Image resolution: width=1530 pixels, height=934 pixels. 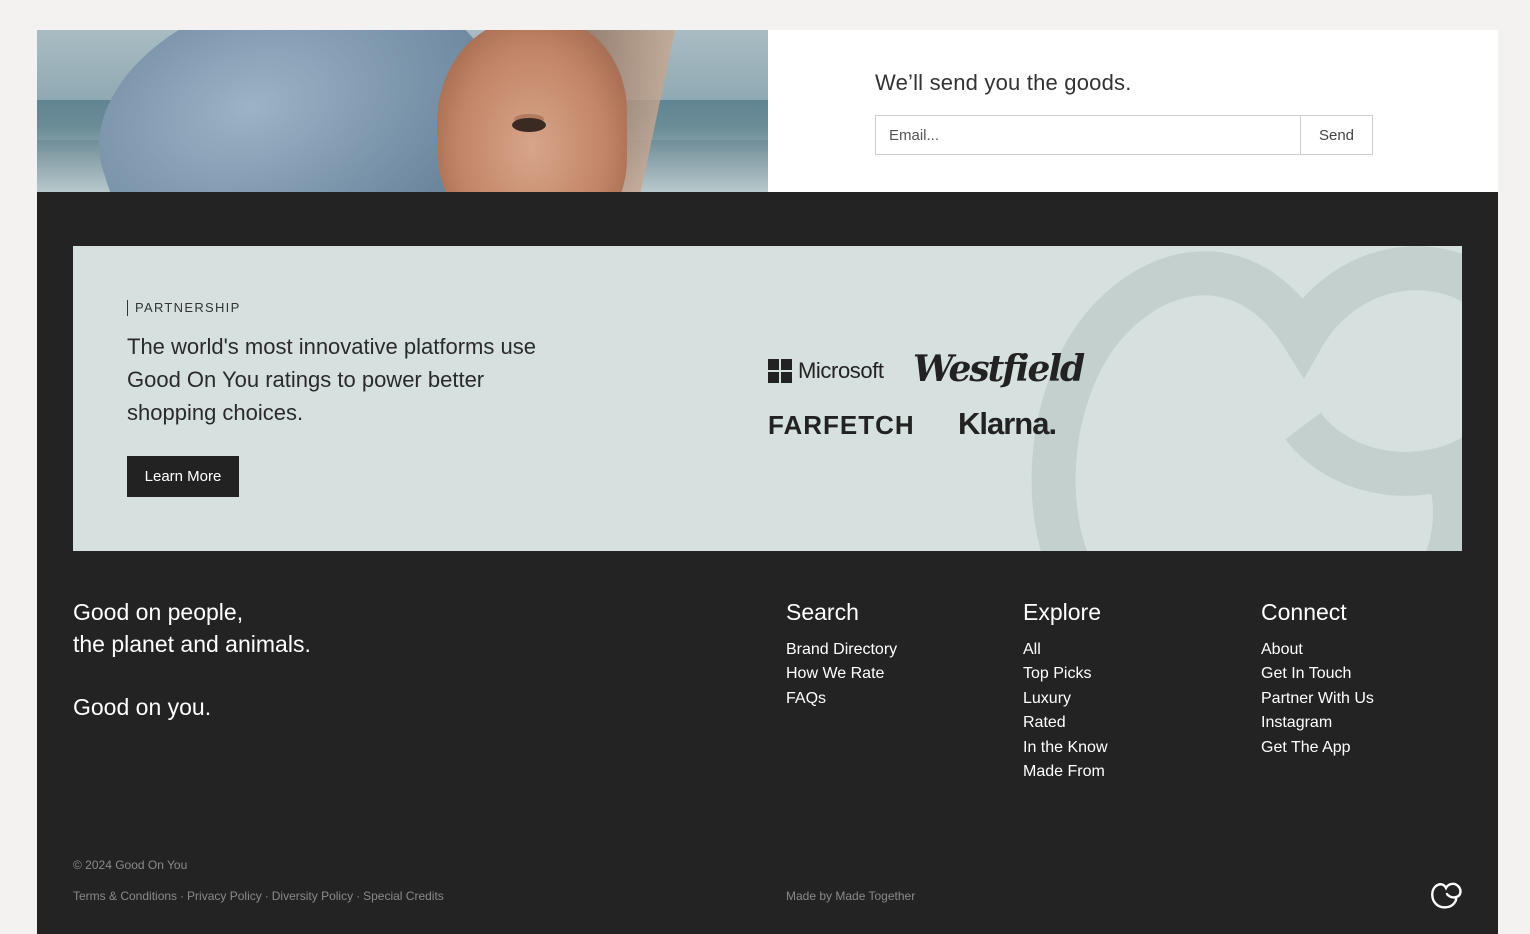 I want to click on microsoft-grid-icon, so click(x=780, y=371).